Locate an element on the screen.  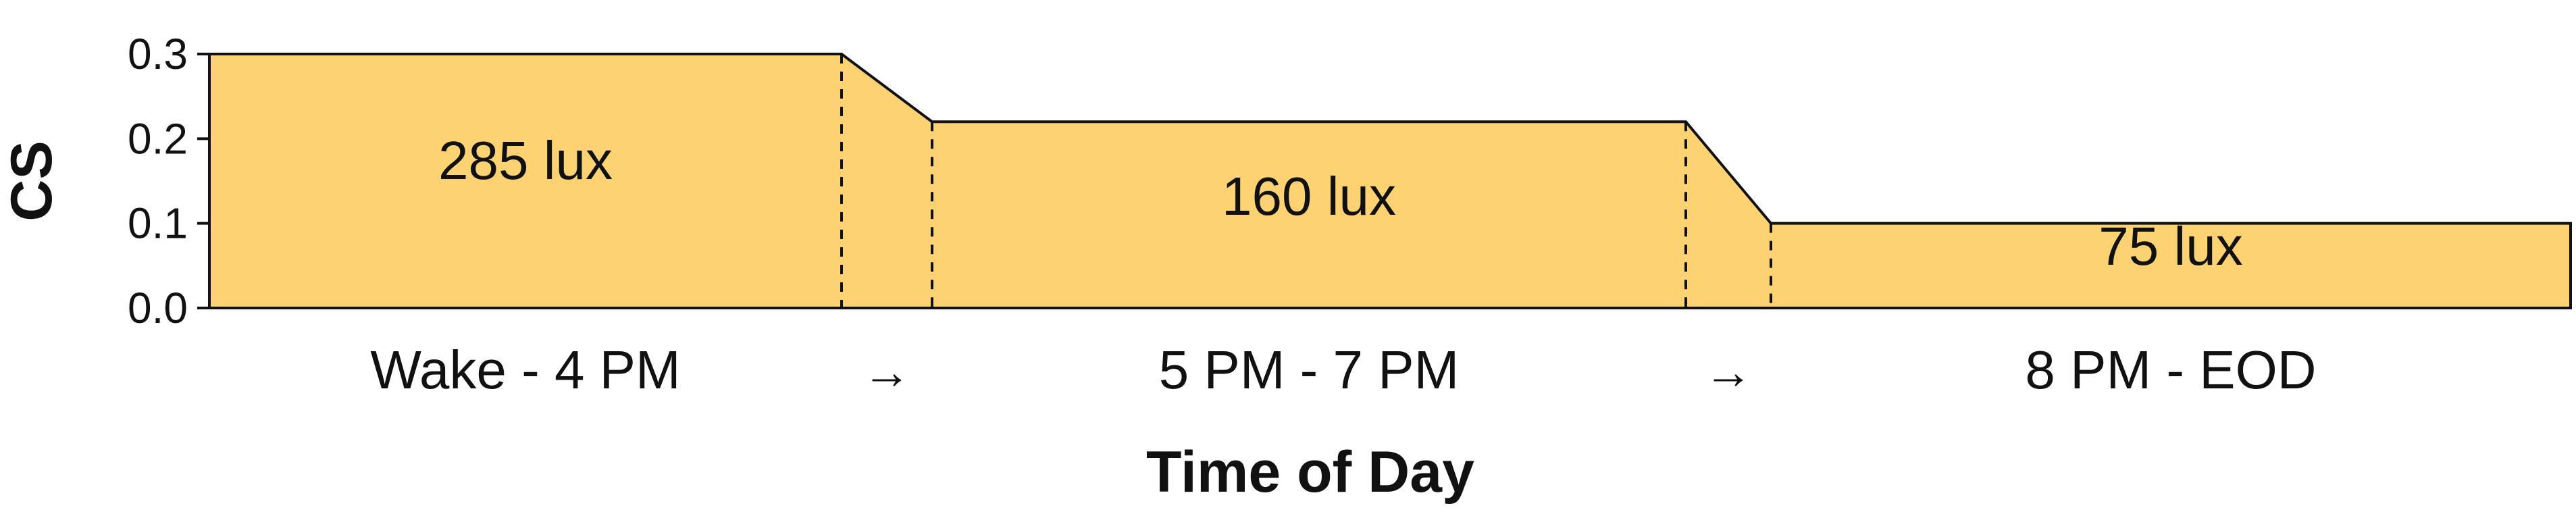
area-label: 285 lux is located at coordinates (525, 160).